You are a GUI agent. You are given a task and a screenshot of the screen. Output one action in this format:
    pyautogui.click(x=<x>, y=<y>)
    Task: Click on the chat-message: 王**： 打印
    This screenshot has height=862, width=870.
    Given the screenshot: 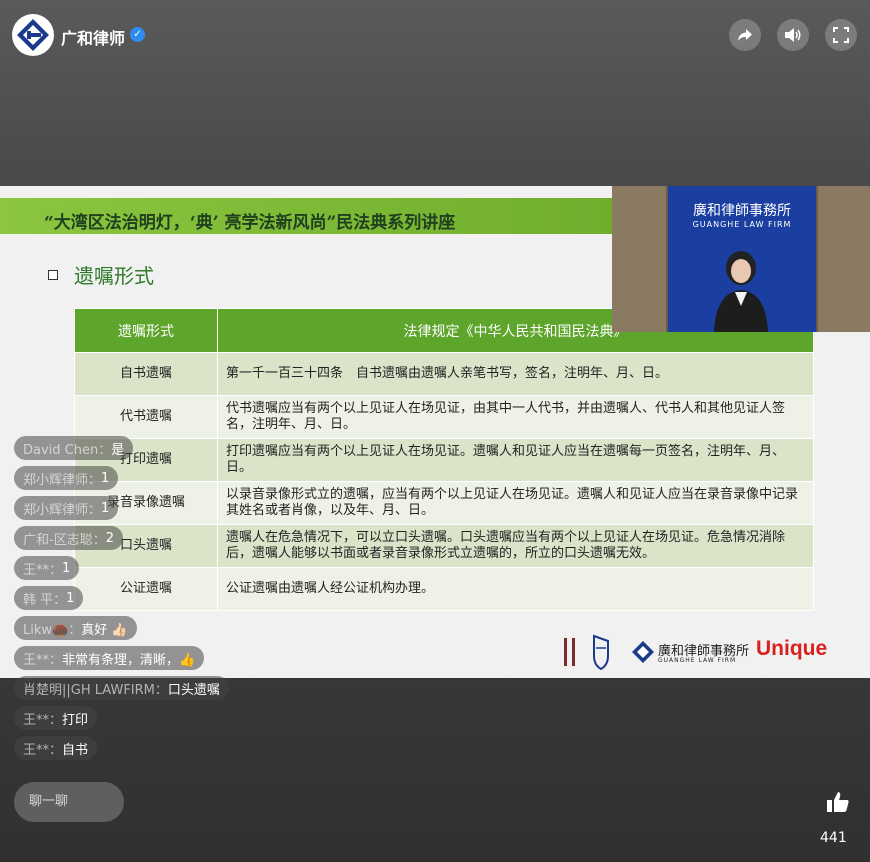 What is the action you would take?
    pyautogui.click(x=56, y=718)
    